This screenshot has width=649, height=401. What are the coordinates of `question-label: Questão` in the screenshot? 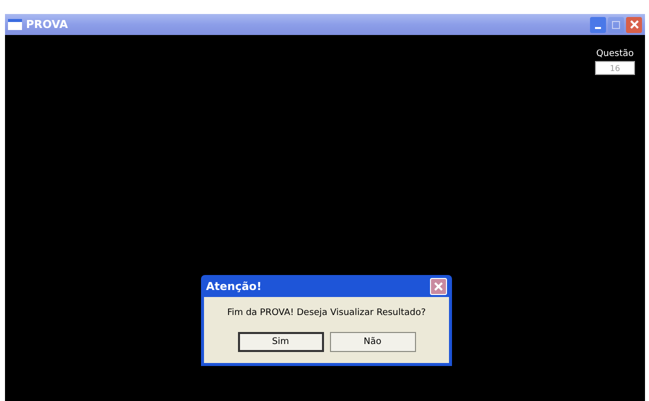 It's located at (615, 54).